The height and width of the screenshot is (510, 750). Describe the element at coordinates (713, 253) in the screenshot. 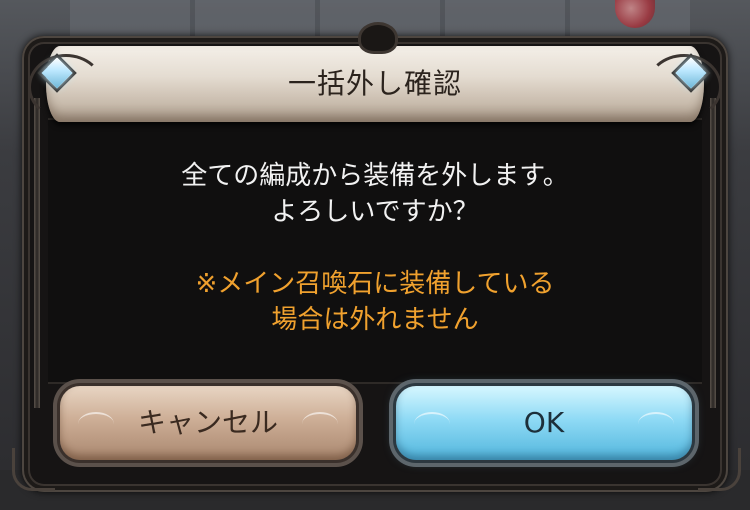

I see `dialog-rail-right` at that location.